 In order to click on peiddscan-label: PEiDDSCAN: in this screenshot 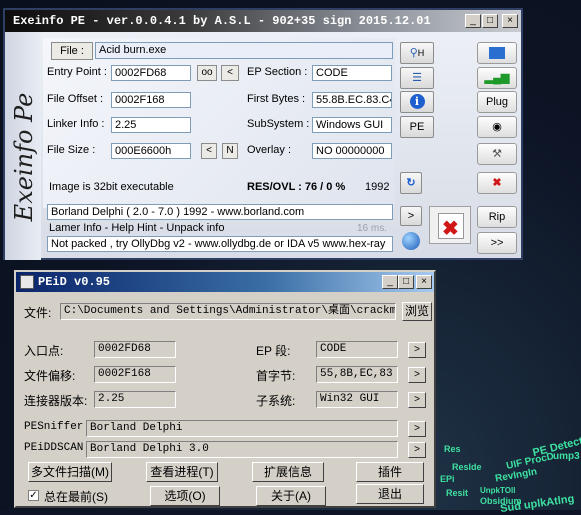, I will do `click(57, 448)`.